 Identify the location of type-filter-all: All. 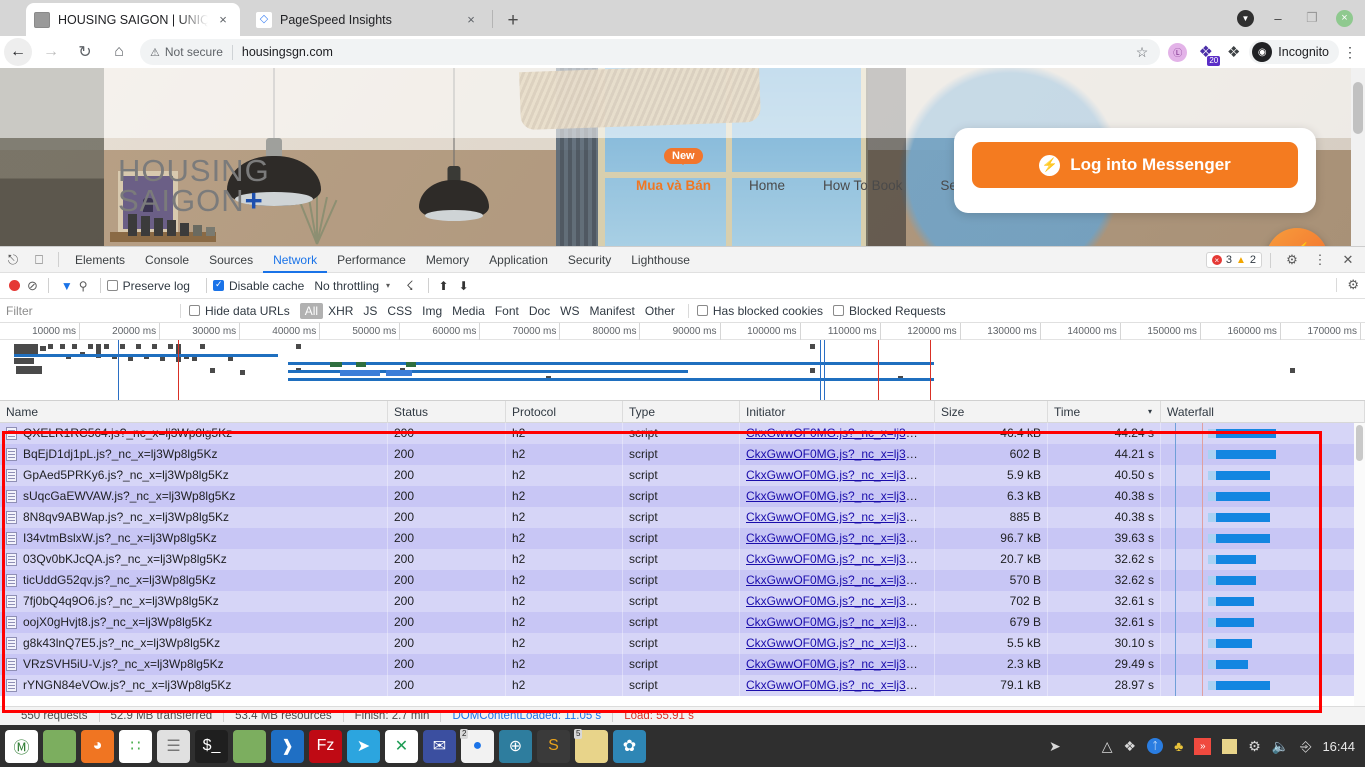
(311, 310).